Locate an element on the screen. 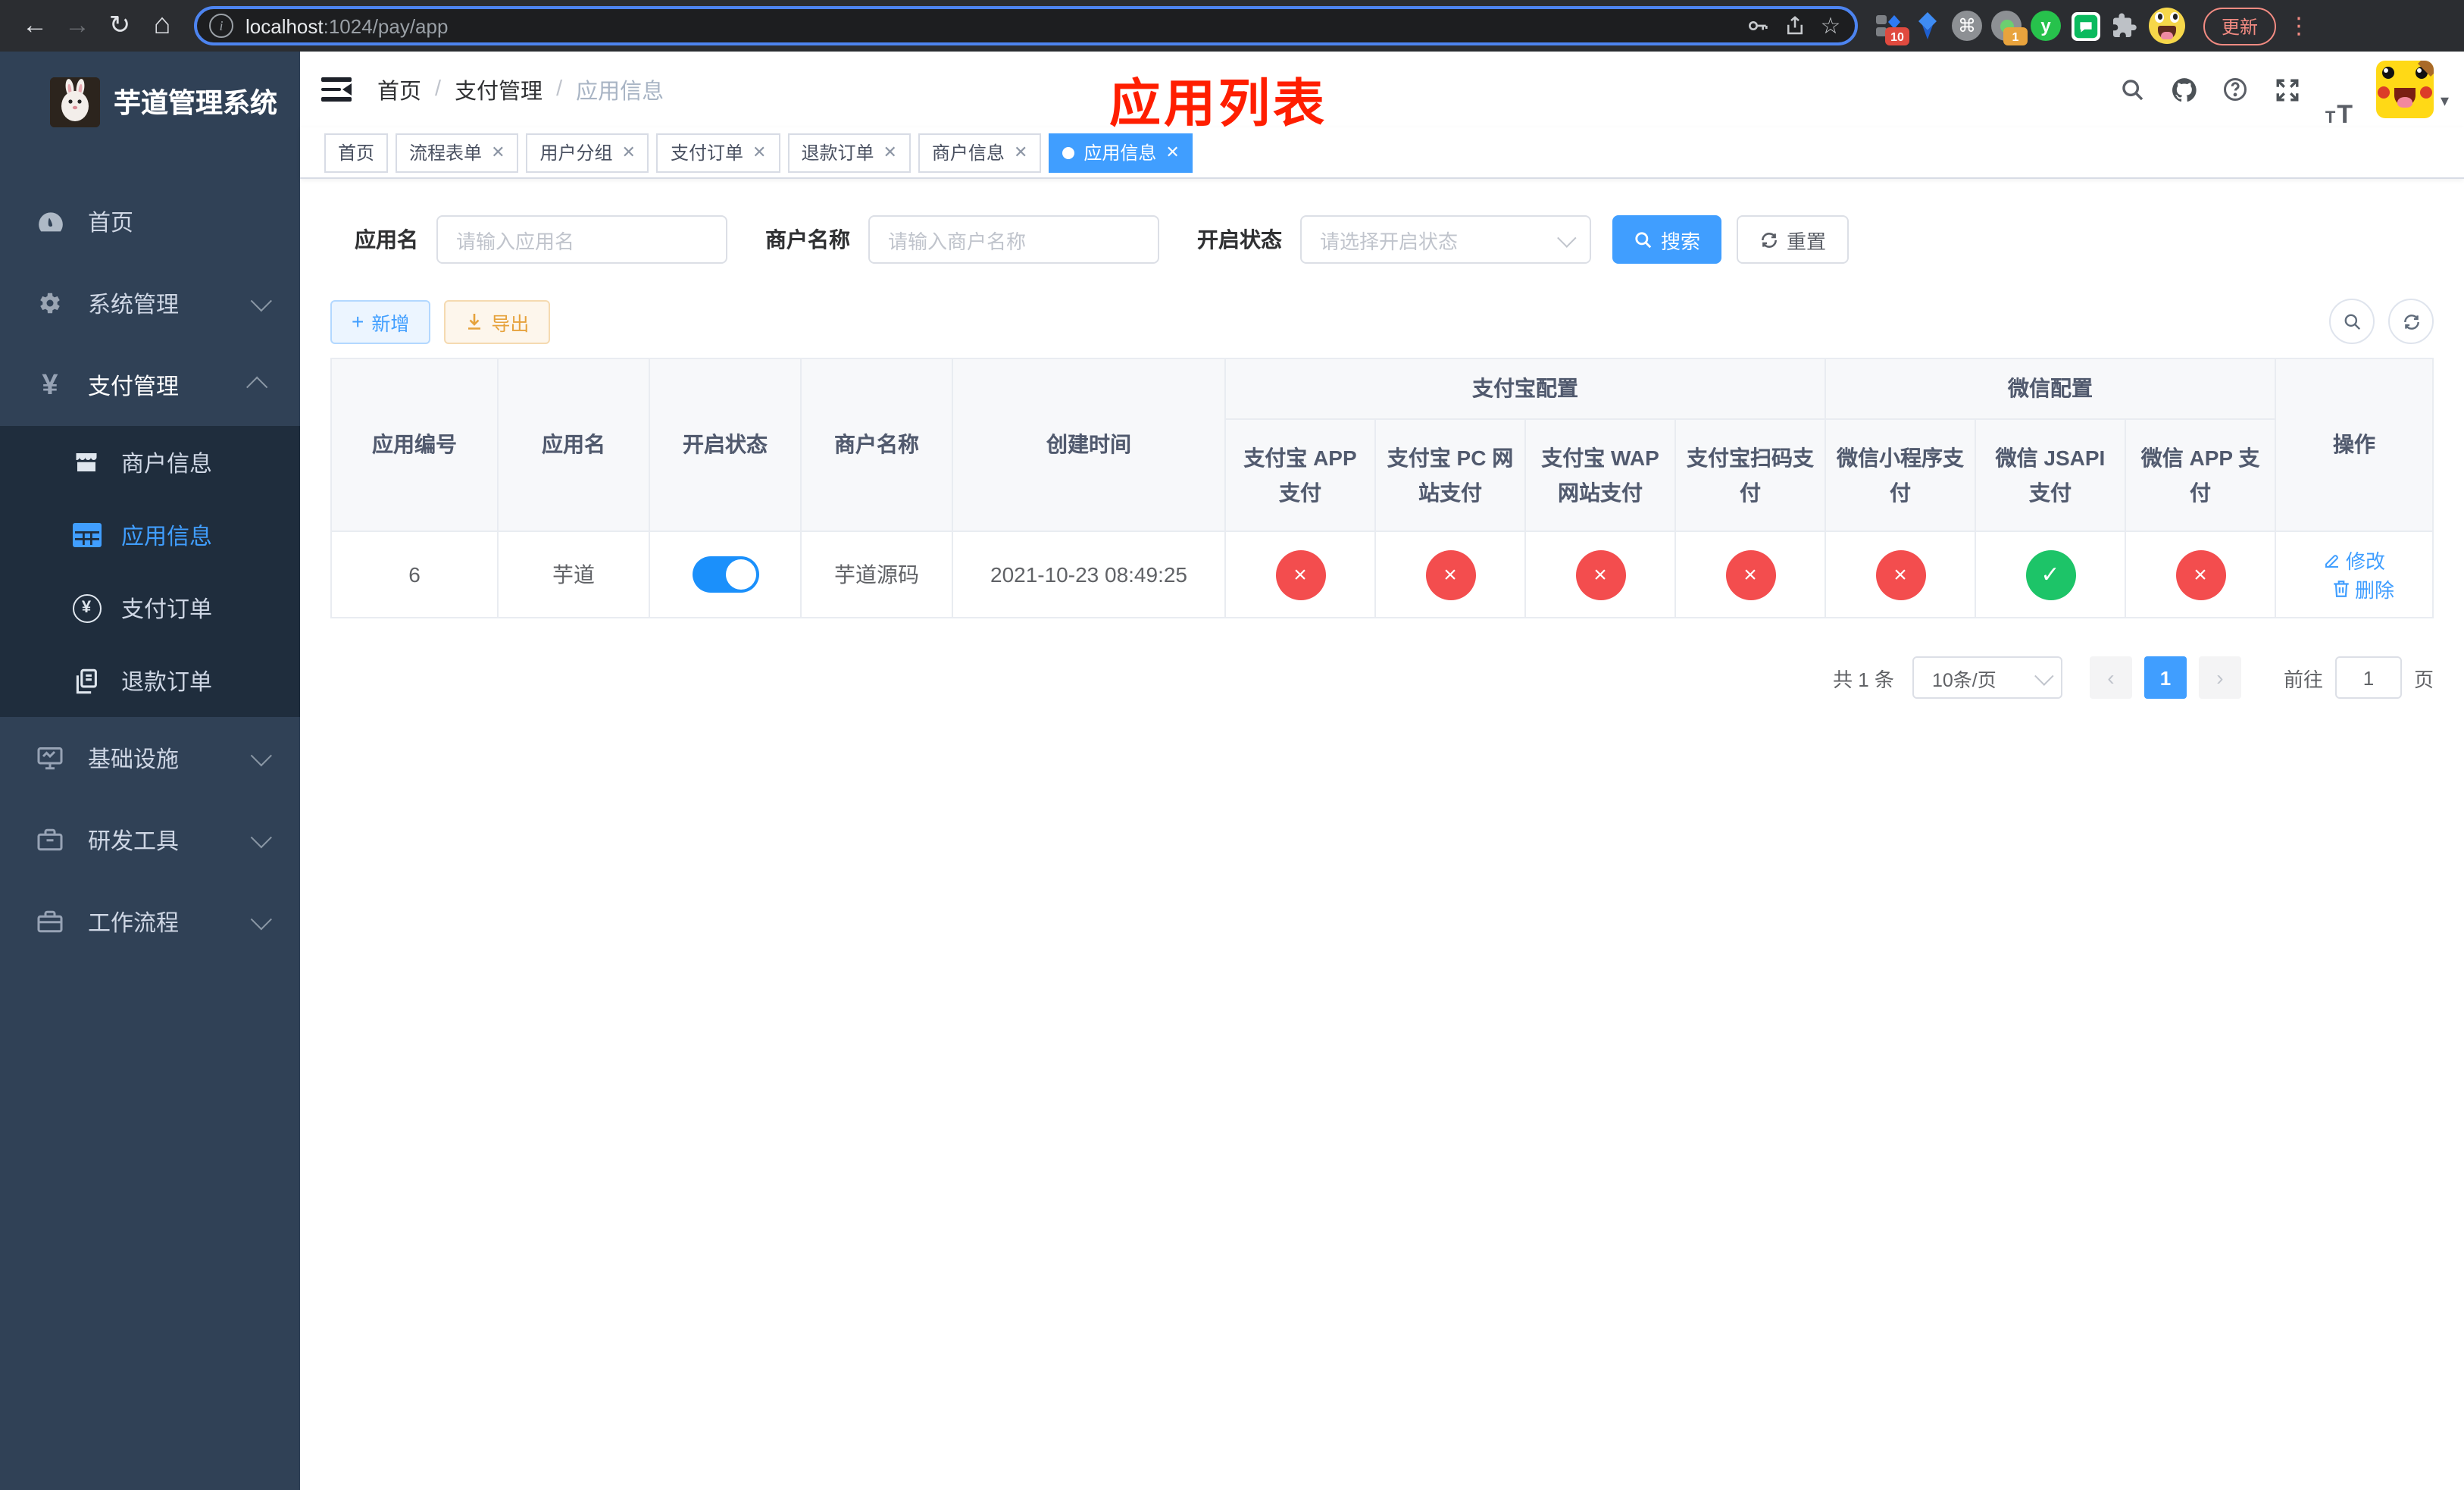 This screenshot has width=2464, height=1490. extension-chat-icon is located at coordinates (2085, 26).